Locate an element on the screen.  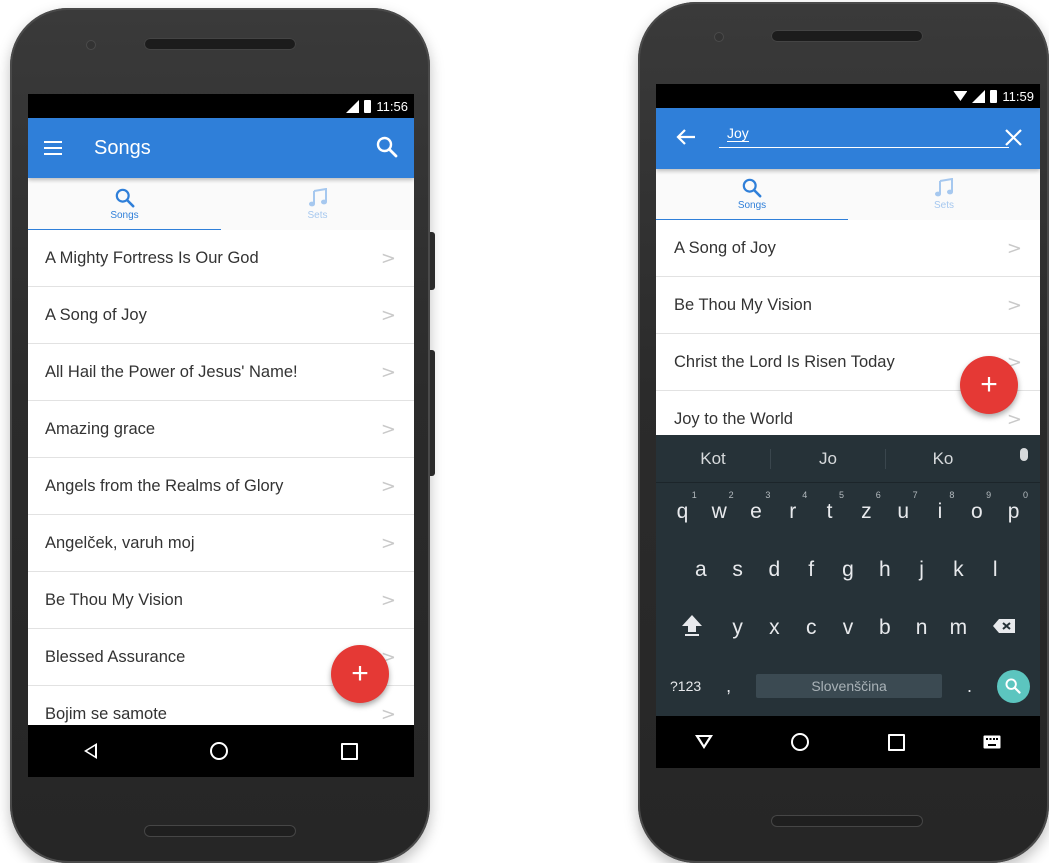
song-title: Amazing grace is located at coordinates (100, 428).